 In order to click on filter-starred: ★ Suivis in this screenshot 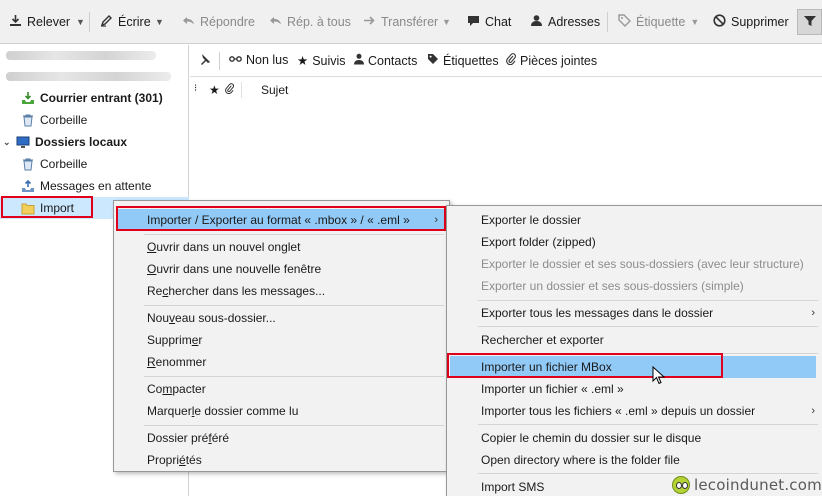, I will do `click(321, 61)`.